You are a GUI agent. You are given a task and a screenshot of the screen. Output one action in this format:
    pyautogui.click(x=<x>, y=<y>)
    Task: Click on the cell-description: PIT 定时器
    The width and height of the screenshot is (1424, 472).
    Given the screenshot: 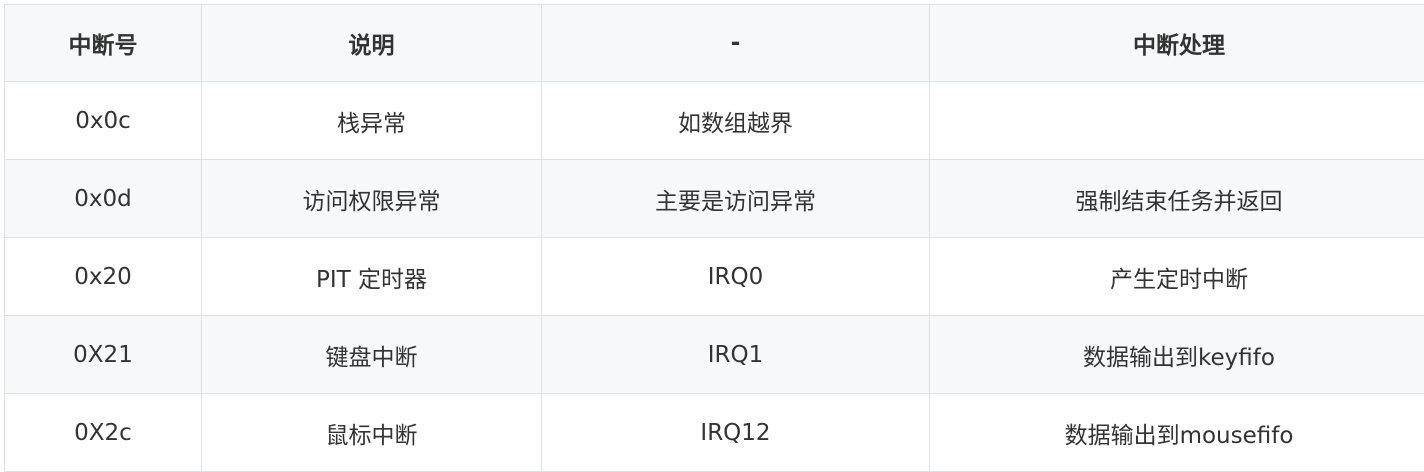 What is the action you would take?
    pyautogui.click(x=372, y=277)
    